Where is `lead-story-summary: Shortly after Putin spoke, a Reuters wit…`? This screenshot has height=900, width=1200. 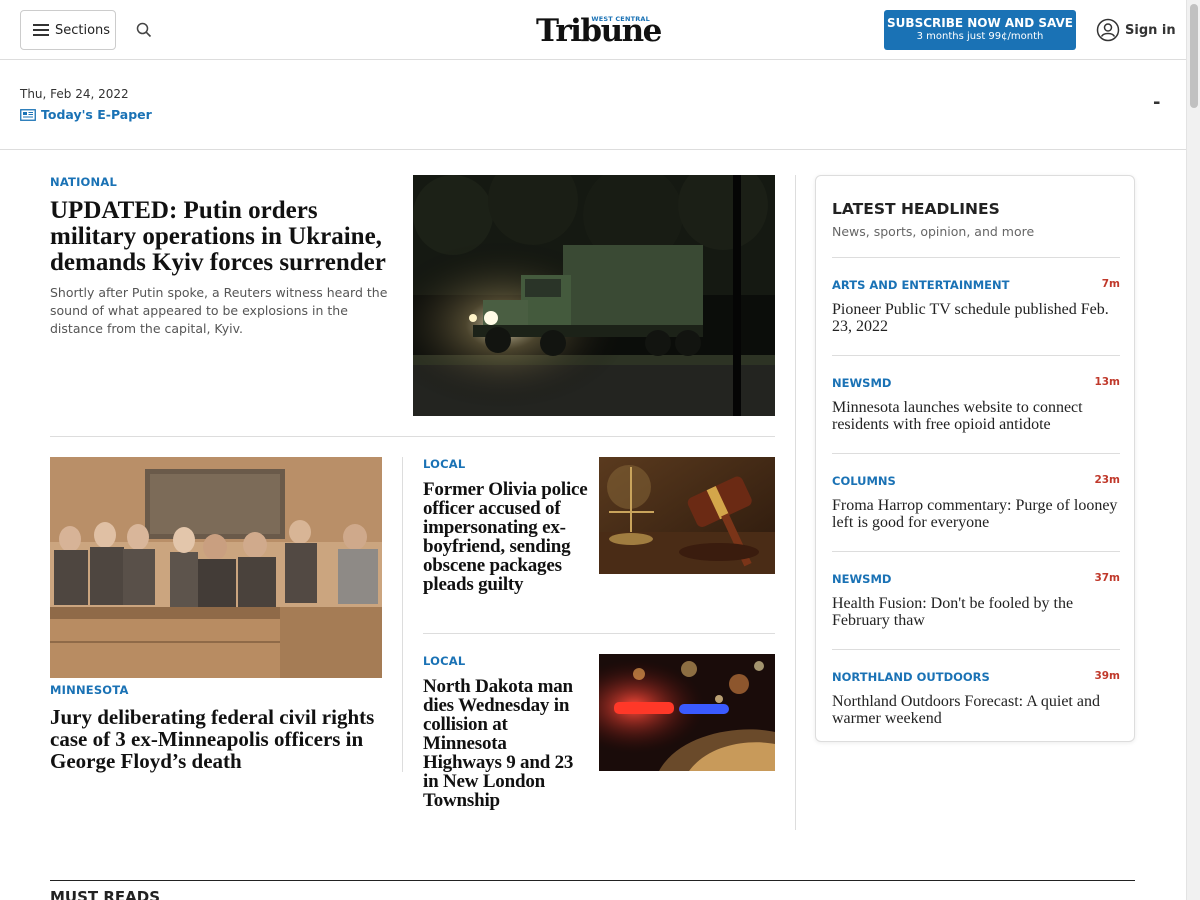
lead-story-summary: Shortly after Putin spoke, a Reuters wit… is located at coordinates (219, 310).